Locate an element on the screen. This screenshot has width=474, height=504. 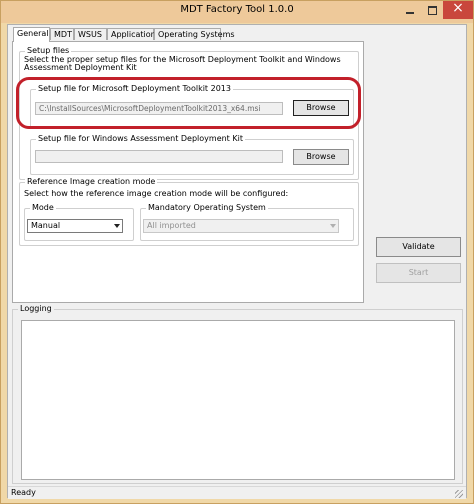
tab-applications: Applications is located at coordinates (133, 34).